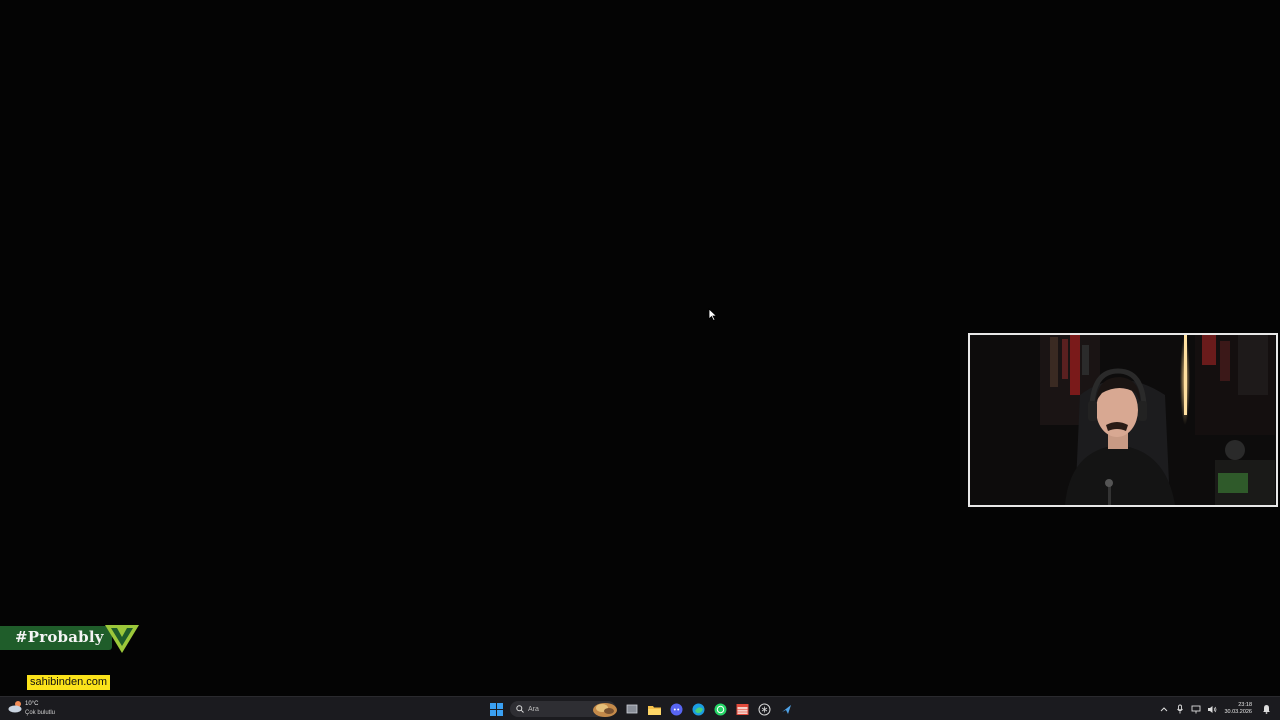 The image size is (1280, 720). What do you see at coordinates (69, 682) in the screenshot?
I see `sponsor-label: sahibinden.com` at bounding box center [69, 682].